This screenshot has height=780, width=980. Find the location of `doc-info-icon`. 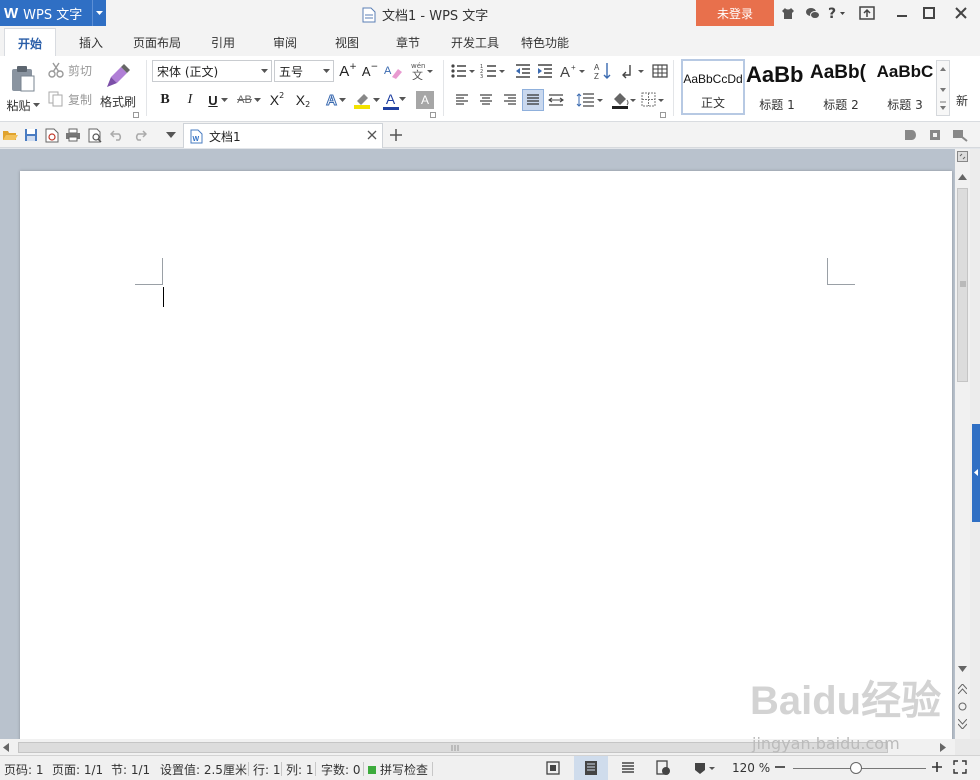

doc-info-icon is located at coordinates (935, 135).